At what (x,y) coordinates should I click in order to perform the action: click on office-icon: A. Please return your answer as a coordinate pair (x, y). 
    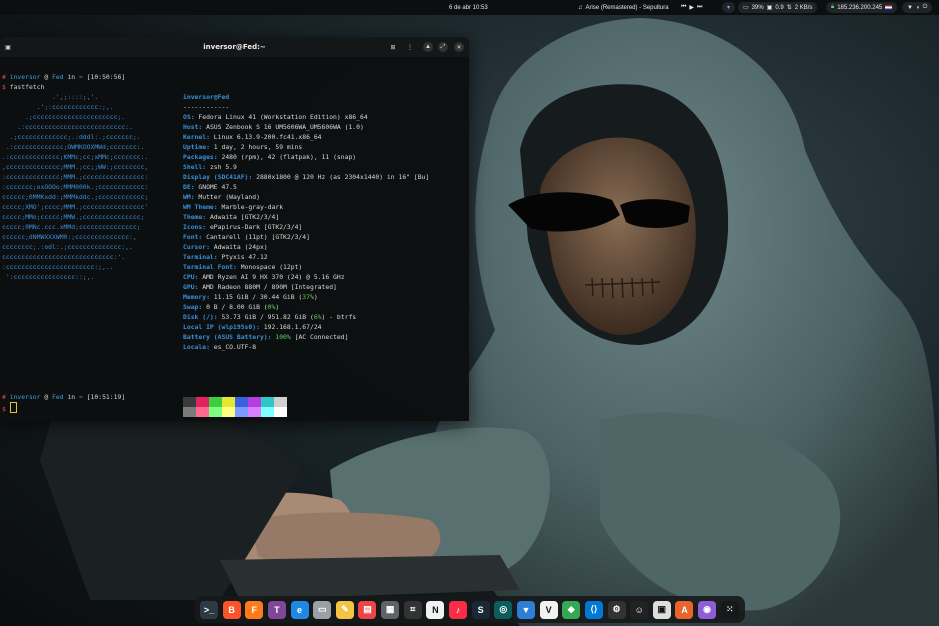
    Looking at the image, I should click on (684, 609).